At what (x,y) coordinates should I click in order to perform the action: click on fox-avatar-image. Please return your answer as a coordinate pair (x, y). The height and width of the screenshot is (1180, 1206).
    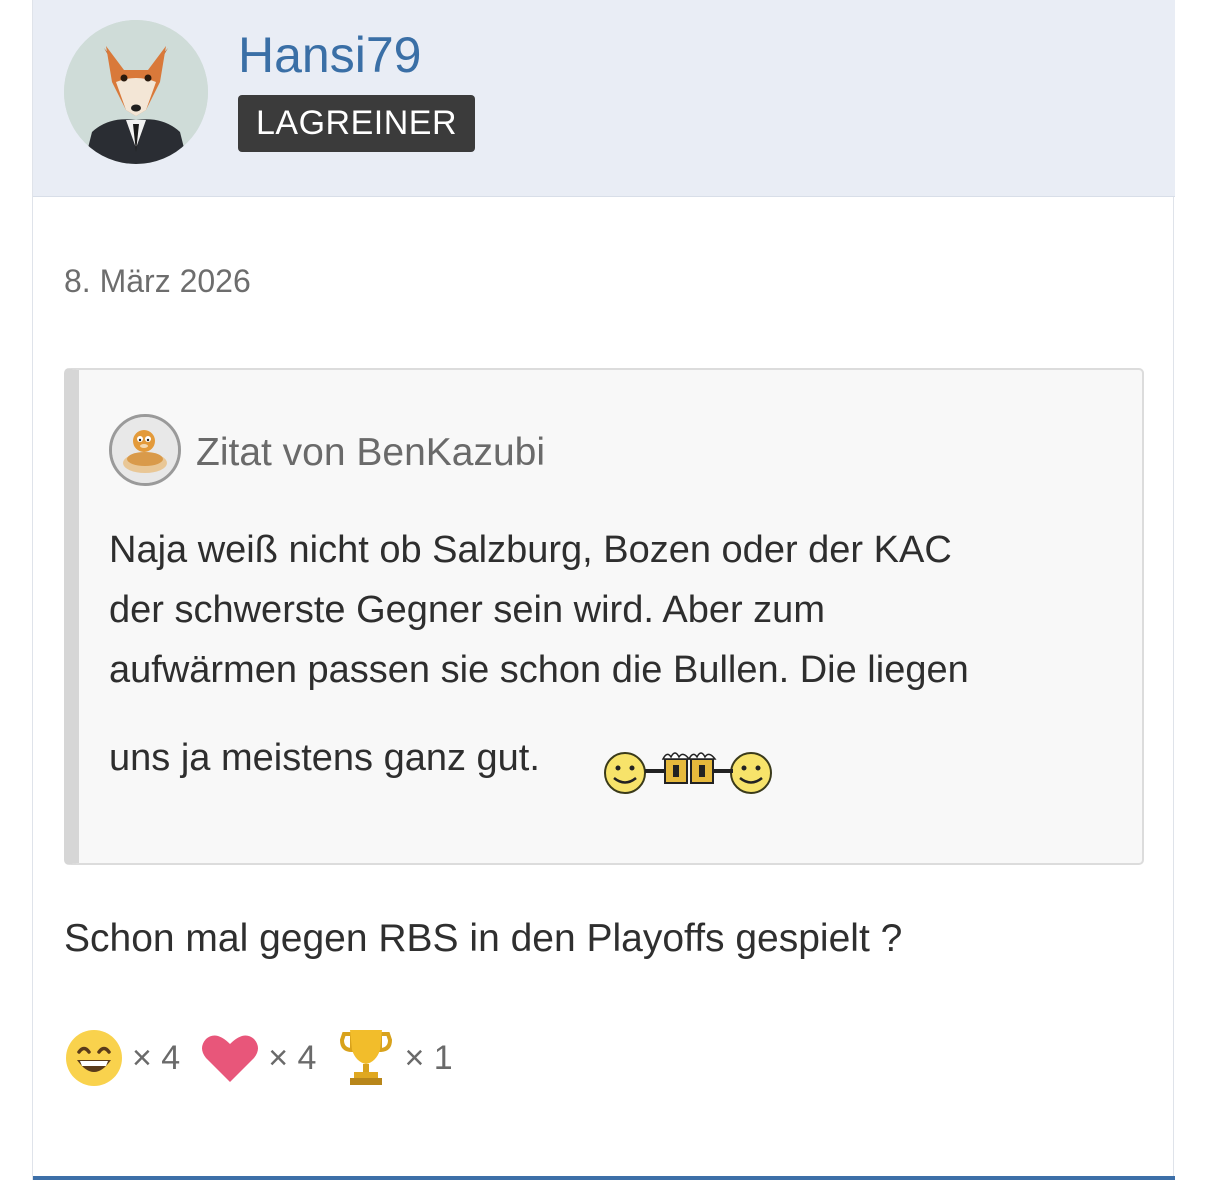
    Looking at the image, I should click on (136, 92).